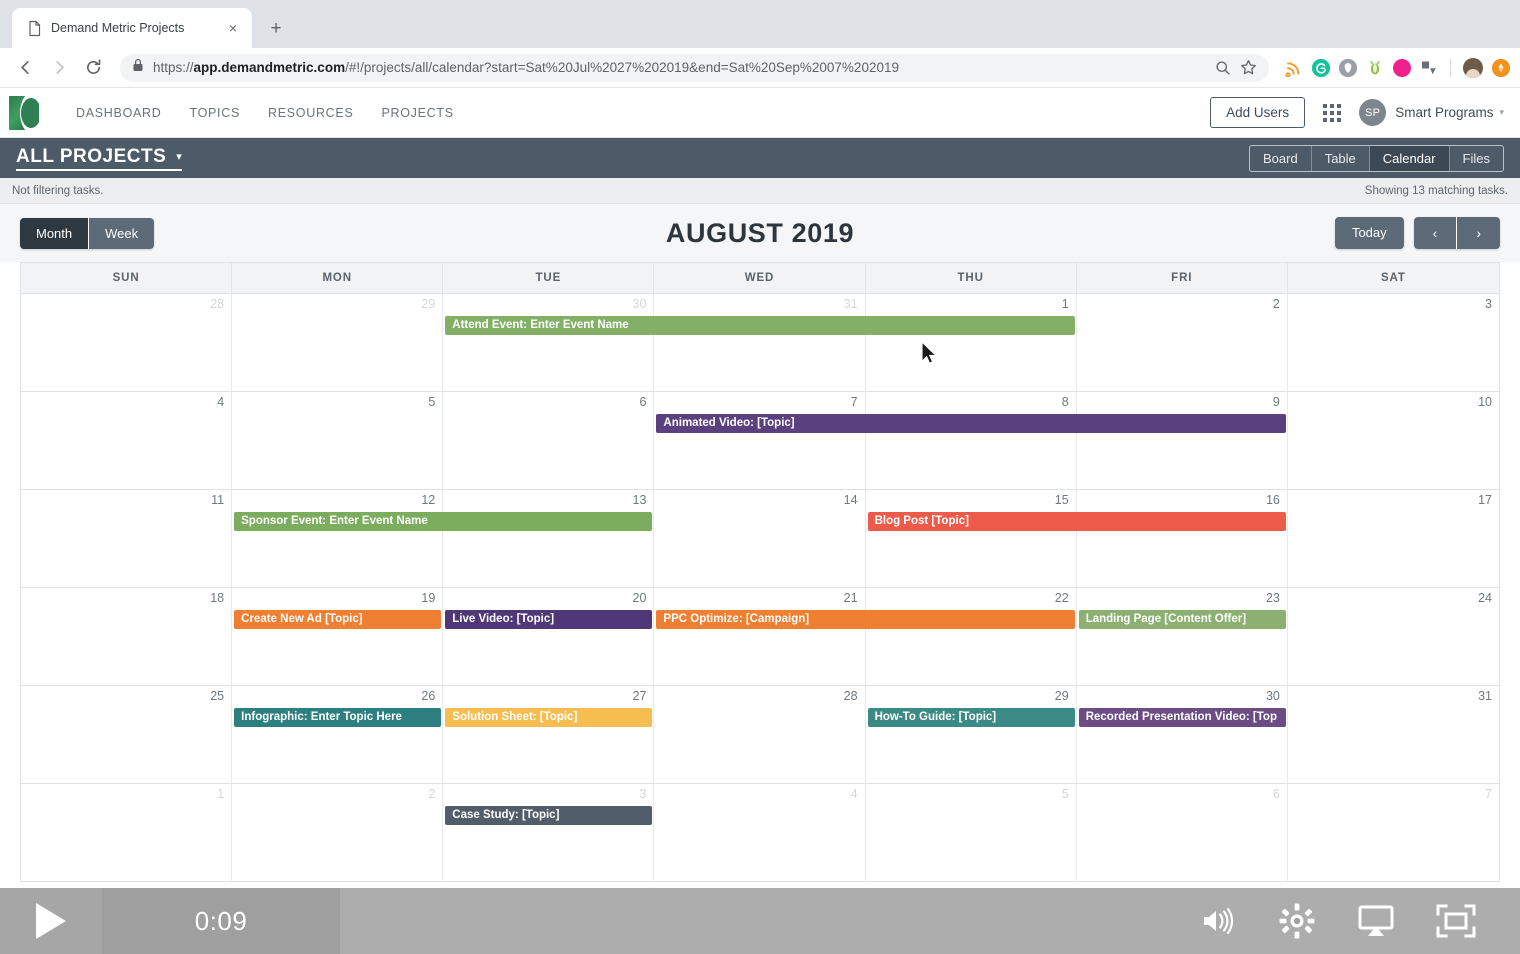 This screenshot has height=954, width=1520. Describe the element at coordinates (1369, 233) in the screenshot. I see `today-button: Today` at that location.